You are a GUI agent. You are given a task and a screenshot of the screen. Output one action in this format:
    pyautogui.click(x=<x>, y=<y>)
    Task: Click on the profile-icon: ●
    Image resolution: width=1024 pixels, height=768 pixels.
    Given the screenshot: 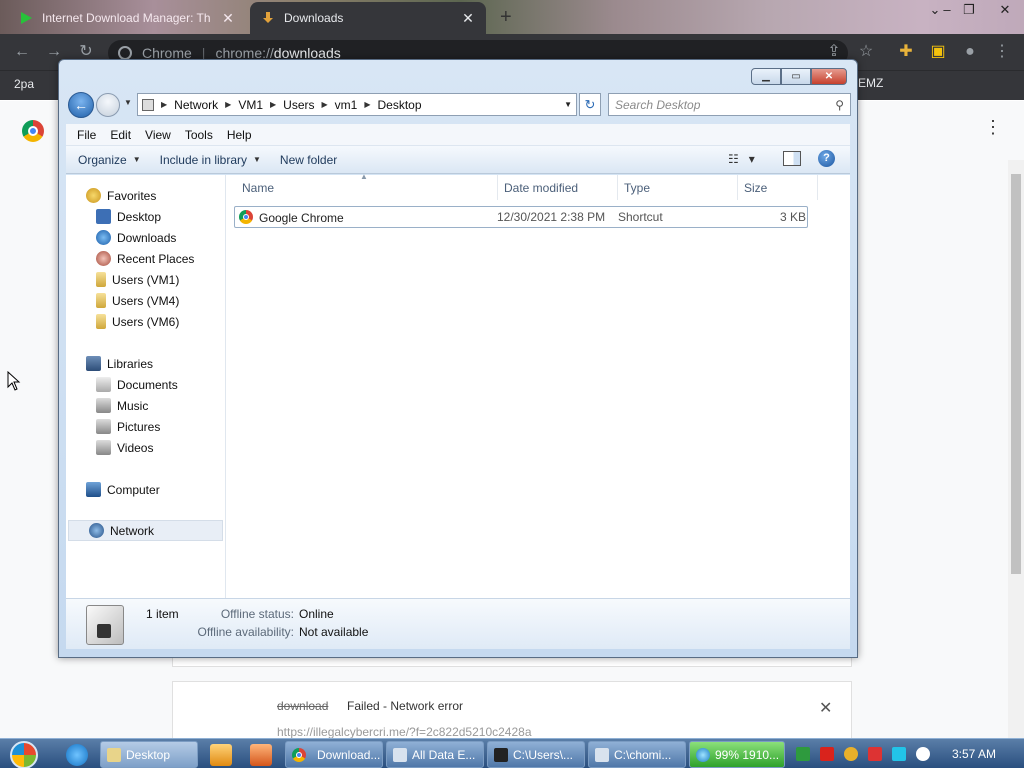 What is the action you would take?
    pyautogui.click(x=970, y=52)
    